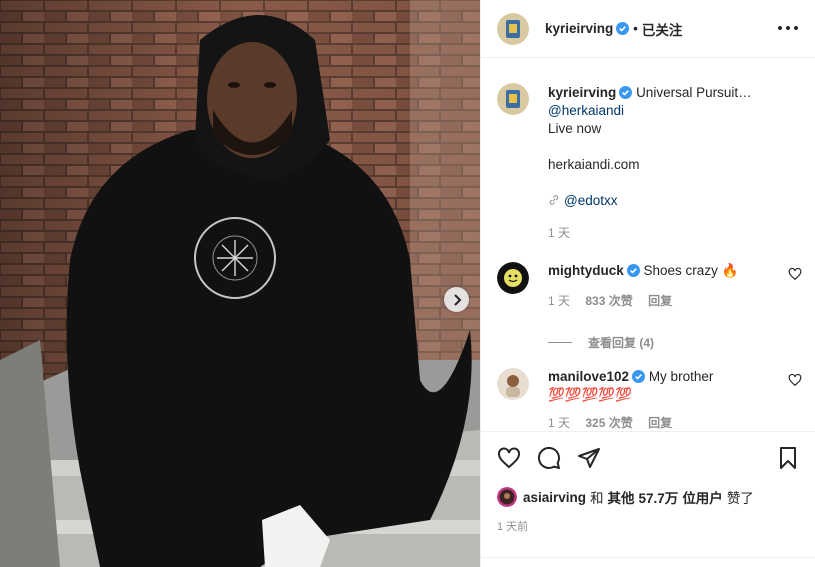 Image resolution: width=815 pixels, height=567 pixels. Describe the element at coordinates (621, 343) in the screenshot. I see `view-replies-label: 查看回复 (4)` at that location.